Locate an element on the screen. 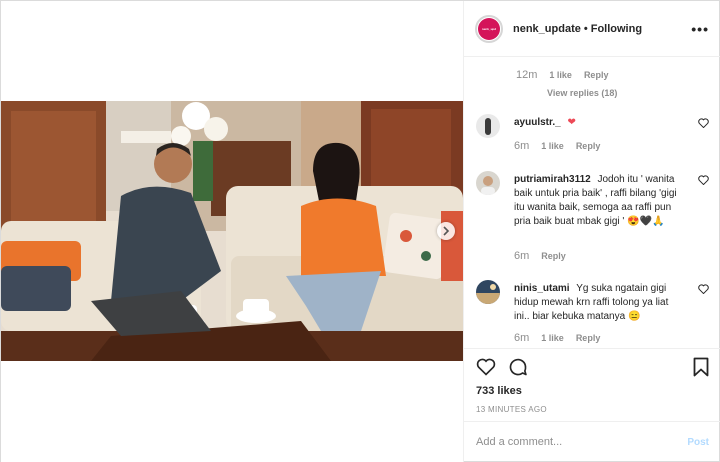  avatar-logo-text: nenk_upd is located at coordinates (489, 28).